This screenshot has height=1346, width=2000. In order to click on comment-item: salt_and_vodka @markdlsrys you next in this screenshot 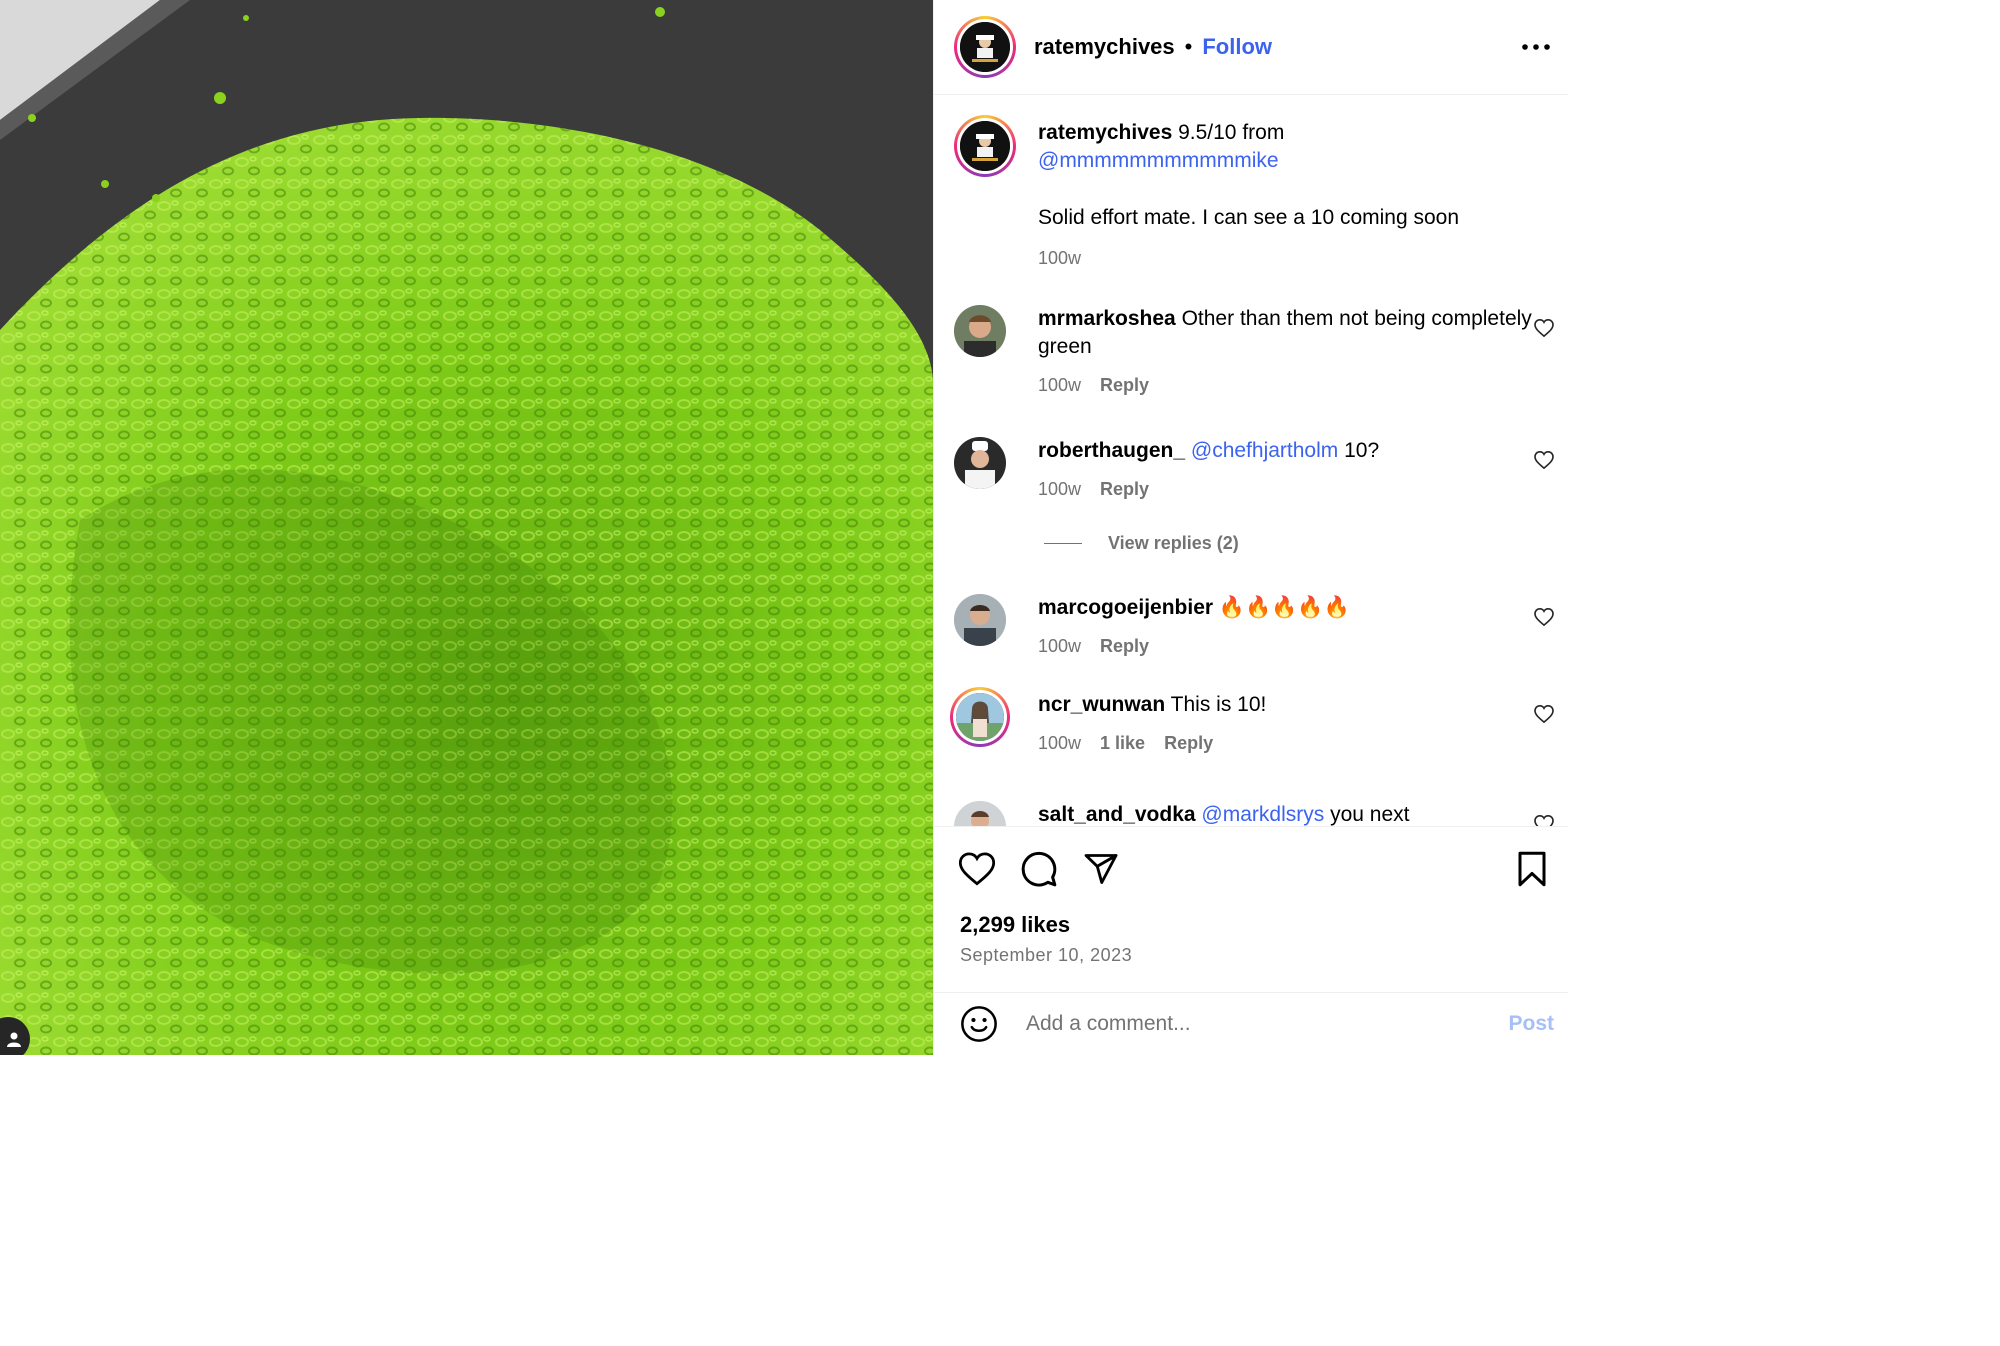, I will do `click(1254, 813)`.